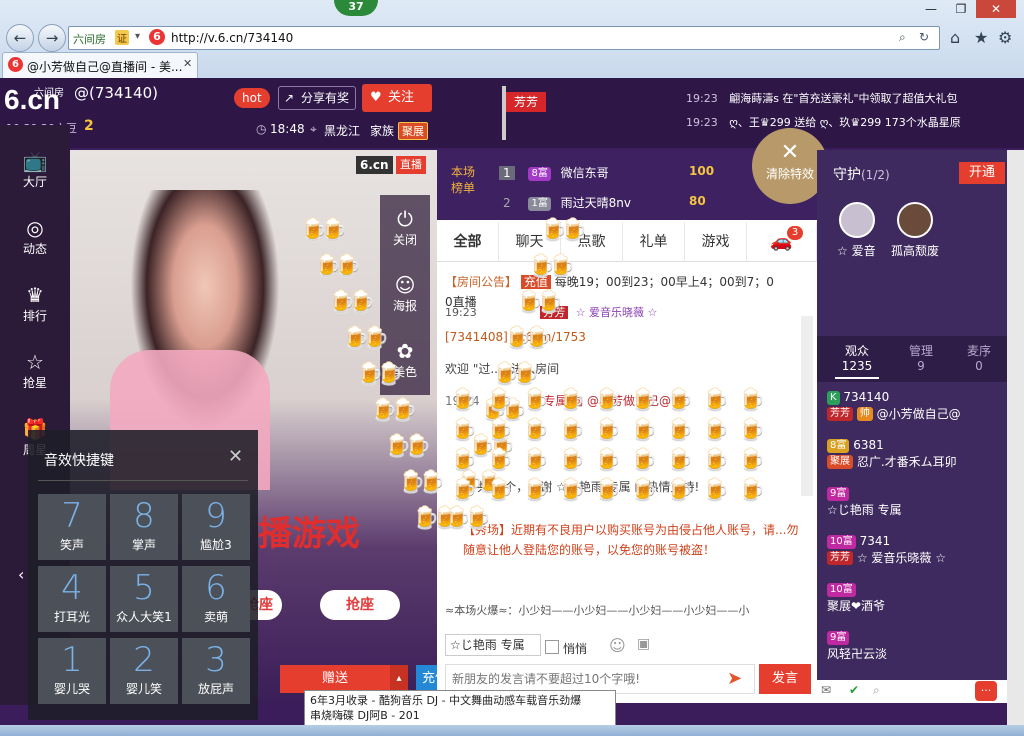 Image resolution: width=1024 pixels, height=736 pixels. Describe the element at coordinates (143, 480) in the screenshot. I see `divider` at that location.